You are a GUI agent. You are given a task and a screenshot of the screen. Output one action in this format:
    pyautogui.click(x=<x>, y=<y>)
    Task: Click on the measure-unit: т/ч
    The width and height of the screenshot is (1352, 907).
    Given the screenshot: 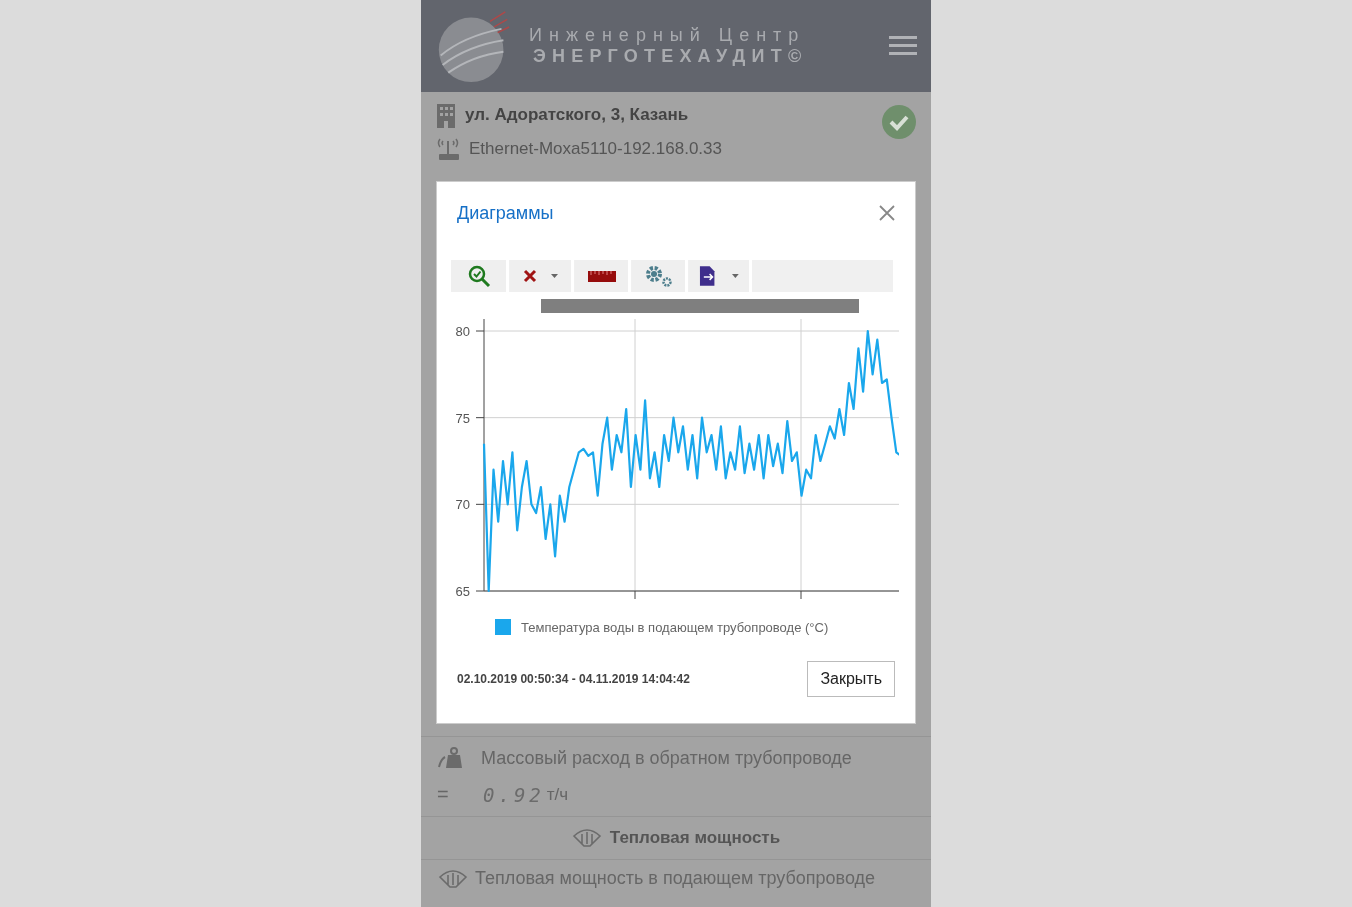 What is the action you would take?
    pyautogui.click(x=557, y=794)
    